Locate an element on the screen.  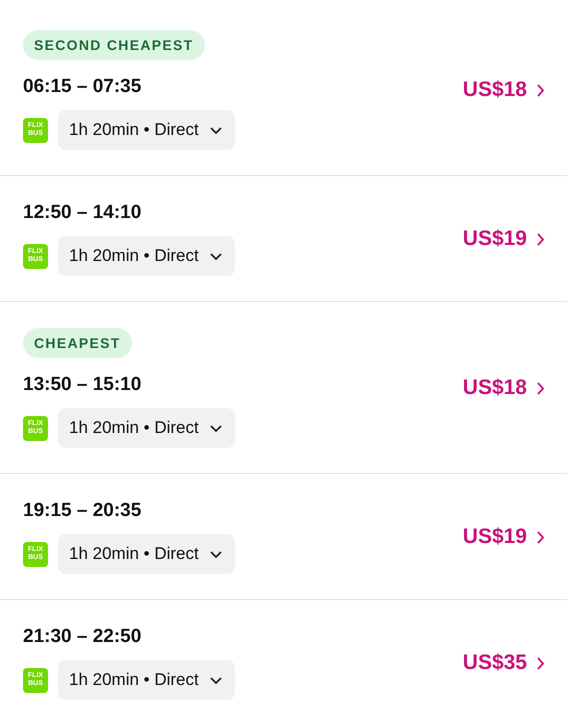
trip-times: 06:15 – 07:35 is located at coordinates (82, 87).